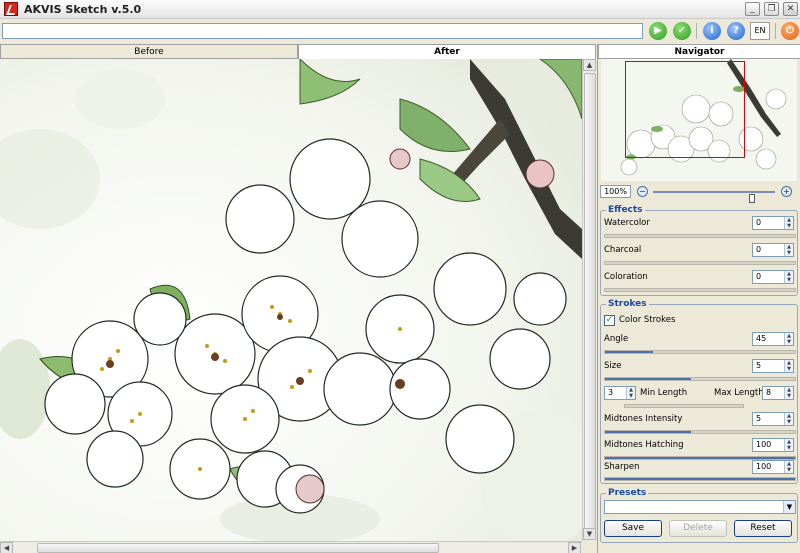 The width and height of the screenshot is (800, 553). Describe the element at coordinates (699, 51) in the screenshot. I see `navigator-title: Navigator` at that location.